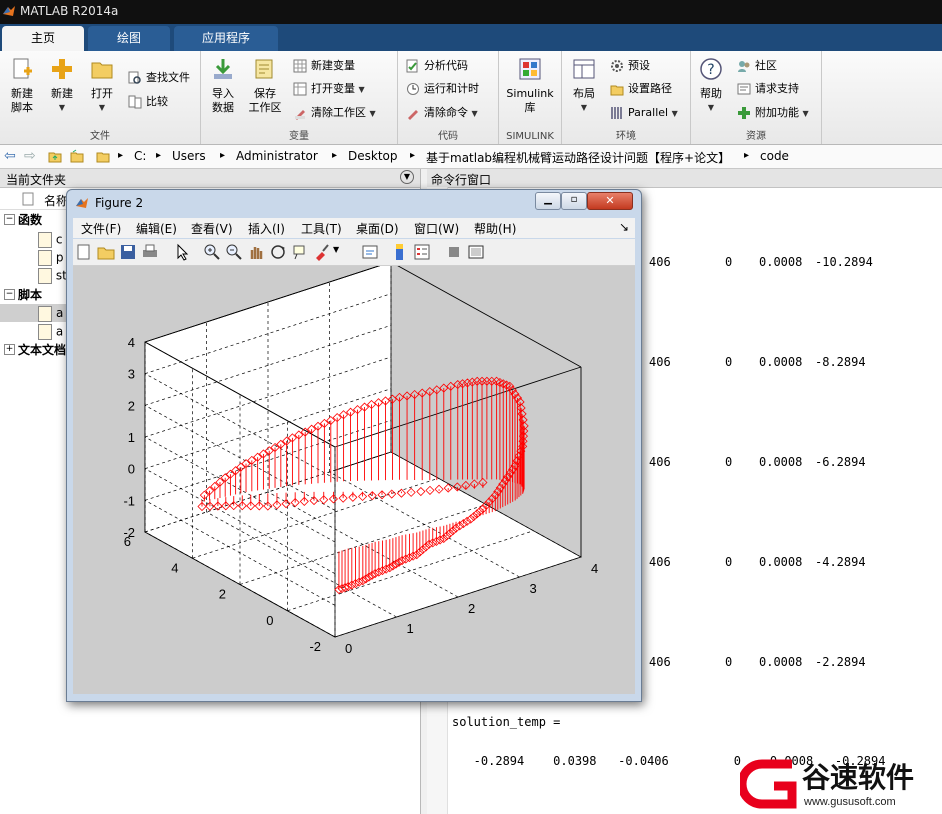 Image resolution: width=942 pixels, height=814 pixels. I want to click on clear-workspace-dropdown-icon: ▼, so click(373, 113).